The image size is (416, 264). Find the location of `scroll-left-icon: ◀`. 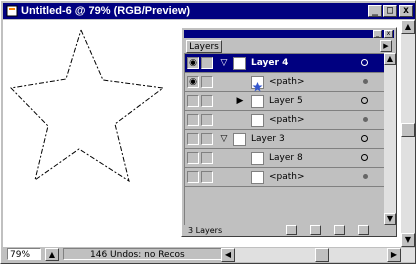

scroll-left-icon: ◀ is located at coordinates (228, 255).